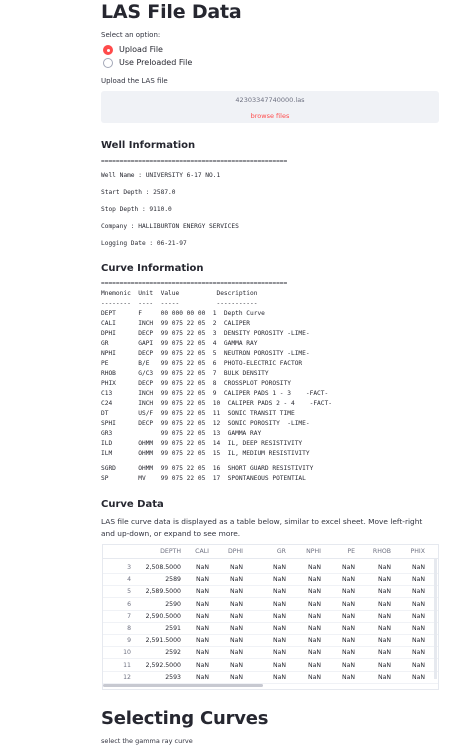  What do you see at coordinates (163, 616) in the screenshot?
I see `depth-cell: 2,590.5000` at bounding box center [163, 616].